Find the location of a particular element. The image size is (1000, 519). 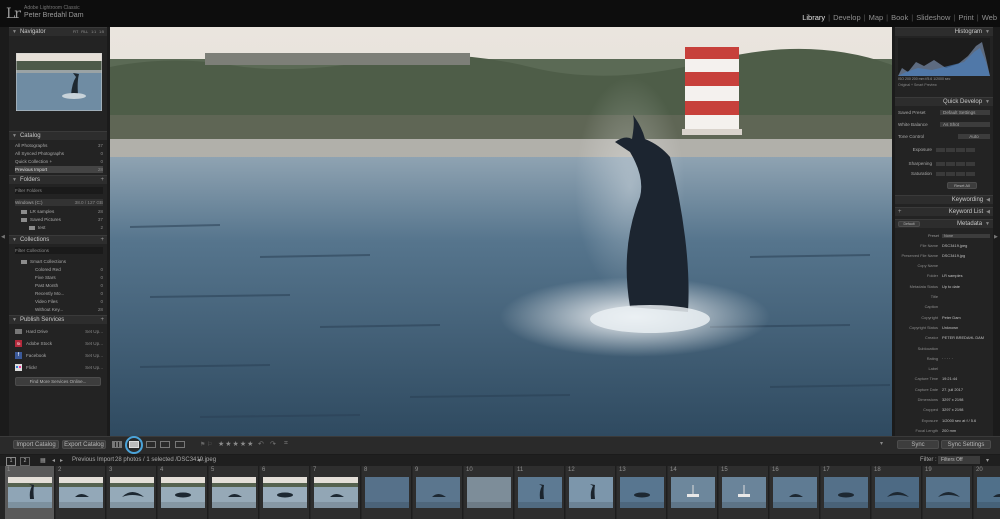

publish-services-header: ▼ Publish Services + is located at coordinates (58, 319).